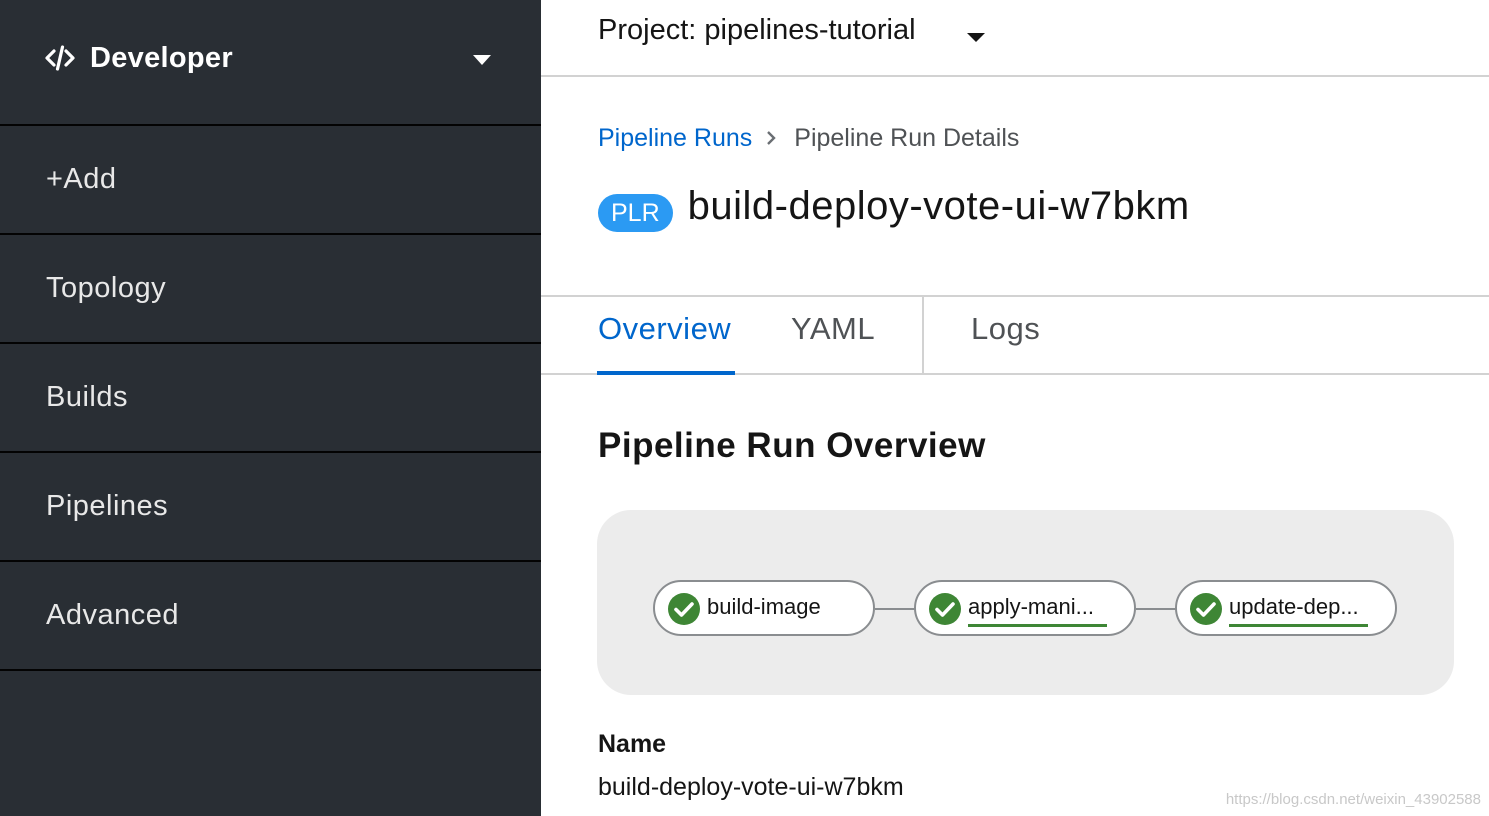 The height and width of the screenshot is (816, 1489). I want to click on watermark: https://blog.csdn.net/weixin_43902588, so click(1353, 799).